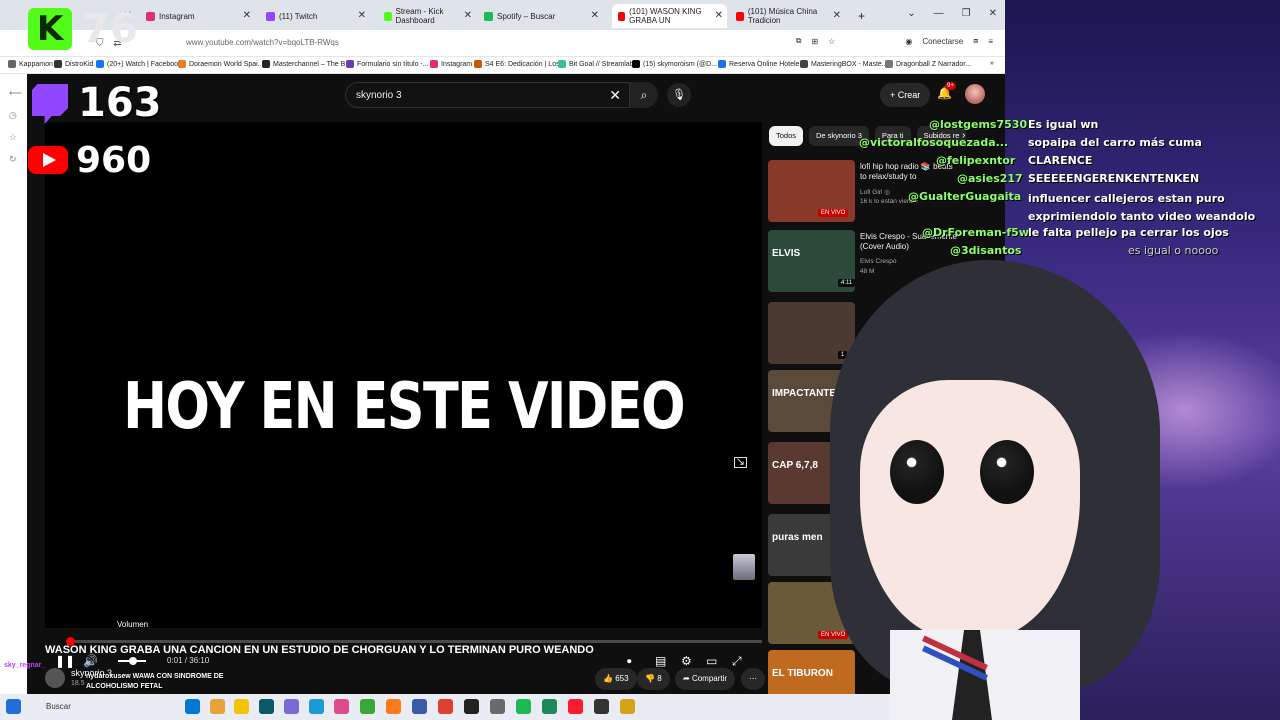 The width and height of the screenshot is (1280, 720). I want to click on minimize-icon: —, so click(939, 13).